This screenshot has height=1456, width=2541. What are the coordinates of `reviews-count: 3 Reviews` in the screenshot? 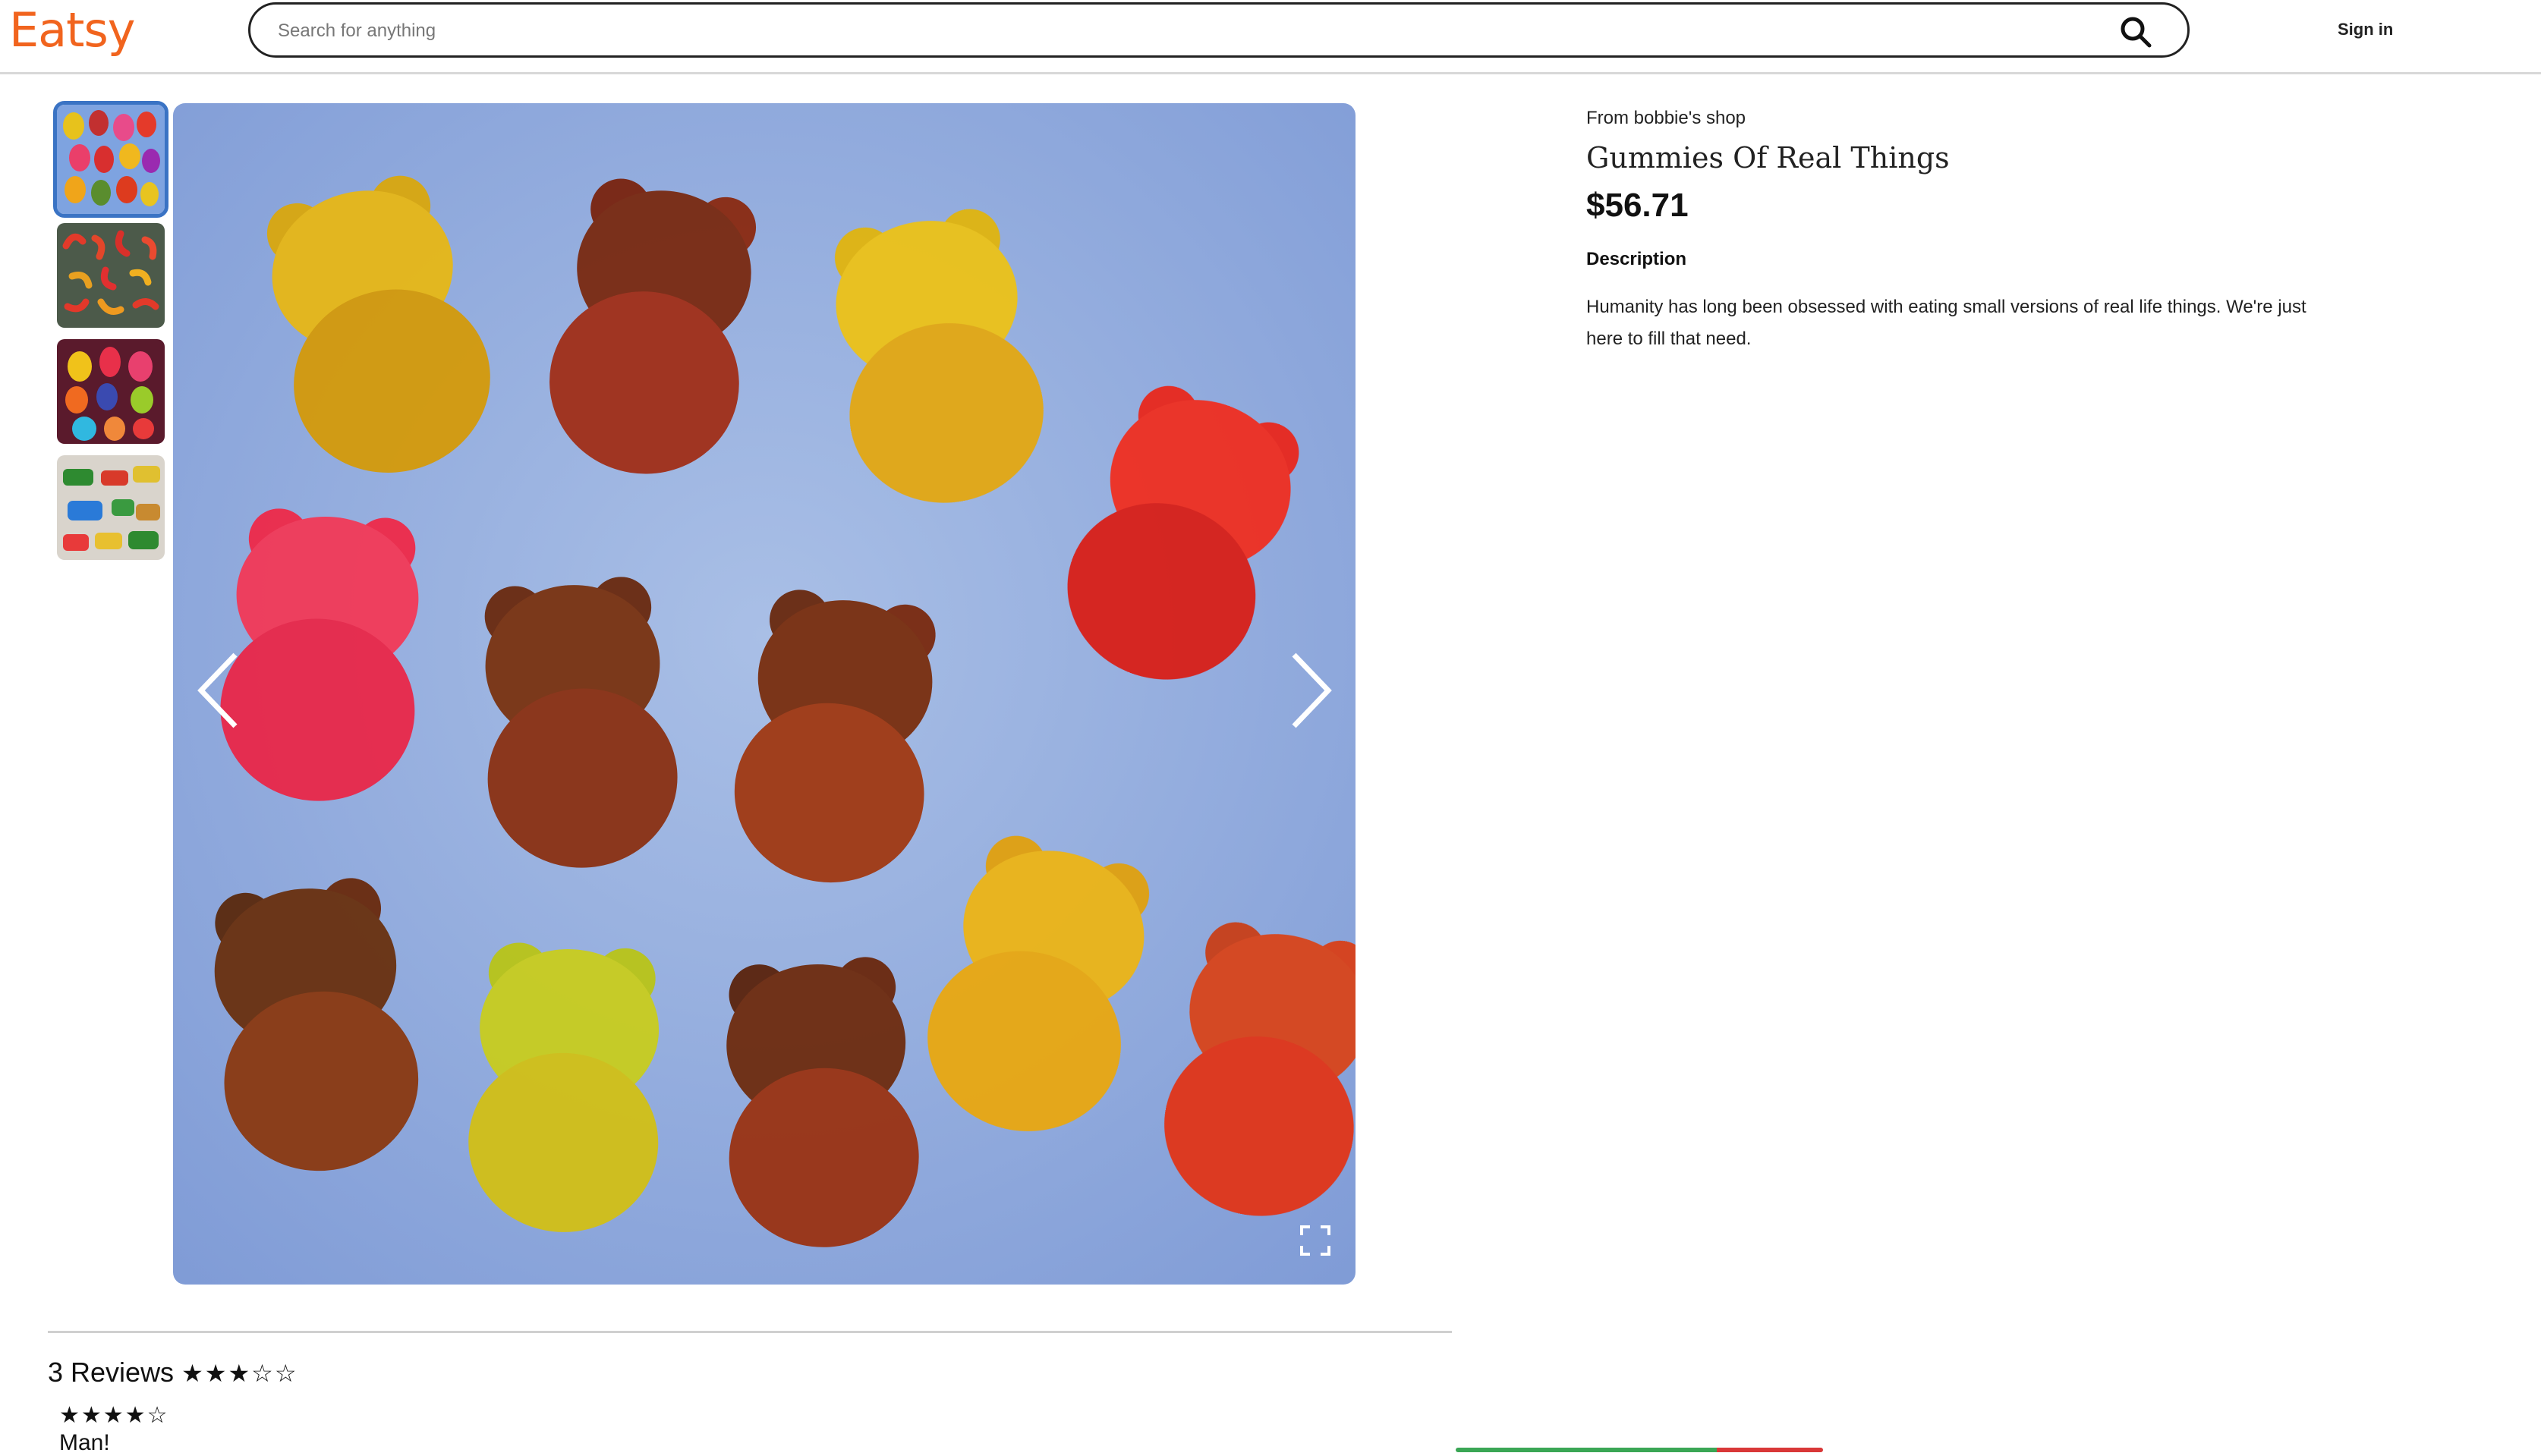 It's located at (111, 1372).